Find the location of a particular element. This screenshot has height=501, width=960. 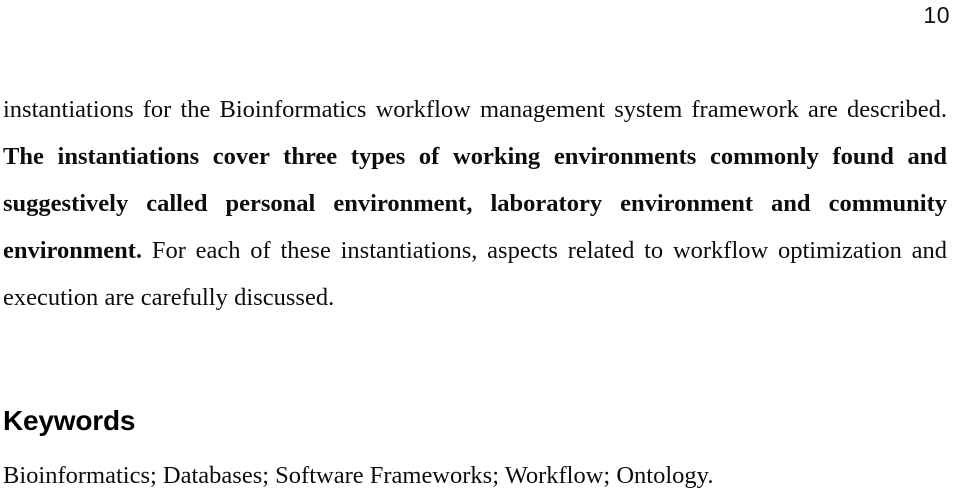

text-space is located at coordinates (147, 250).